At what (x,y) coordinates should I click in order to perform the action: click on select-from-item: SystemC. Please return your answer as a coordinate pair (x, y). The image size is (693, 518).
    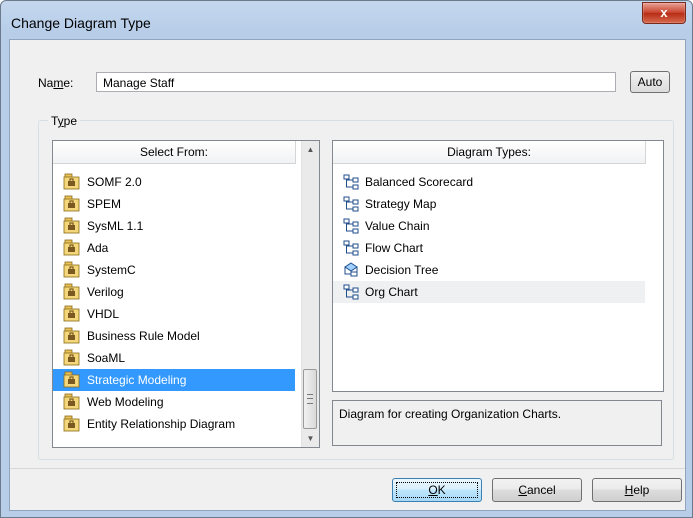
    Looking at the image, I should click on (174, 270).